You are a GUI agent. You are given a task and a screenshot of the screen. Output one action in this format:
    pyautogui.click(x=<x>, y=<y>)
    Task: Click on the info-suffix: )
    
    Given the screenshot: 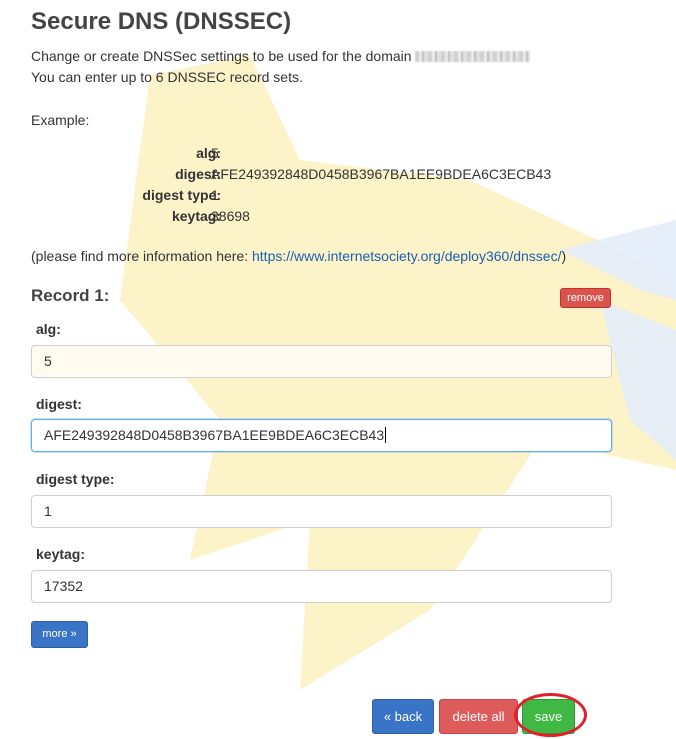 What is the action you would take?
    pyautogui.click(x=564, y=256)
    